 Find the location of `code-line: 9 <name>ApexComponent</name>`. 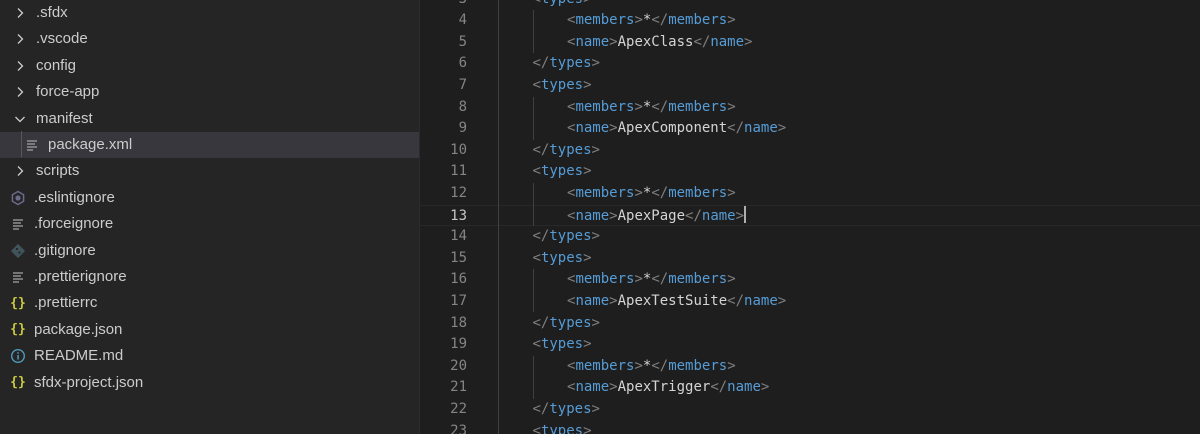

code-line: 9 <name>ApexComponent</name> is located at coordinates (810, 129).